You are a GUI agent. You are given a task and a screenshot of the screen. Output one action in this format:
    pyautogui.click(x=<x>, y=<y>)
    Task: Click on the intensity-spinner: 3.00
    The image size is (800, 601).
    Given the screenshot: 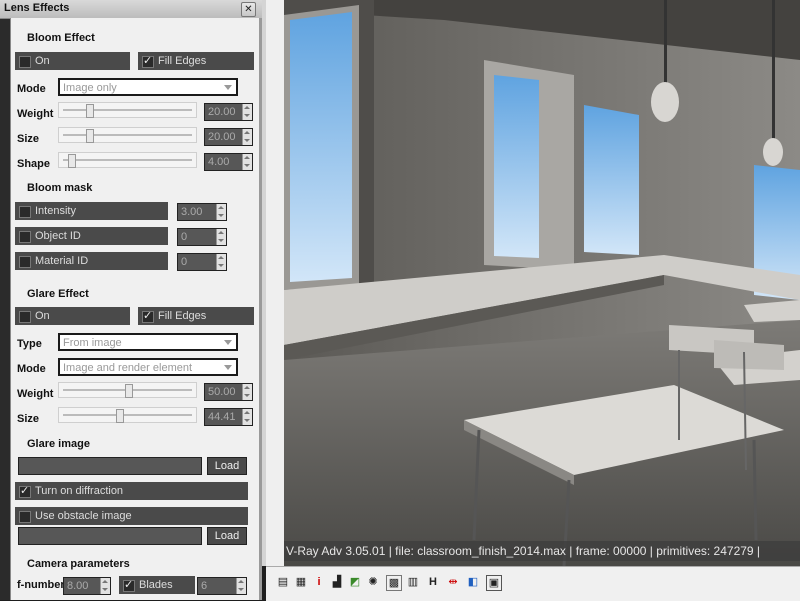 What is the action you would take?
    pyautogui.click(x=202, y=212)
    